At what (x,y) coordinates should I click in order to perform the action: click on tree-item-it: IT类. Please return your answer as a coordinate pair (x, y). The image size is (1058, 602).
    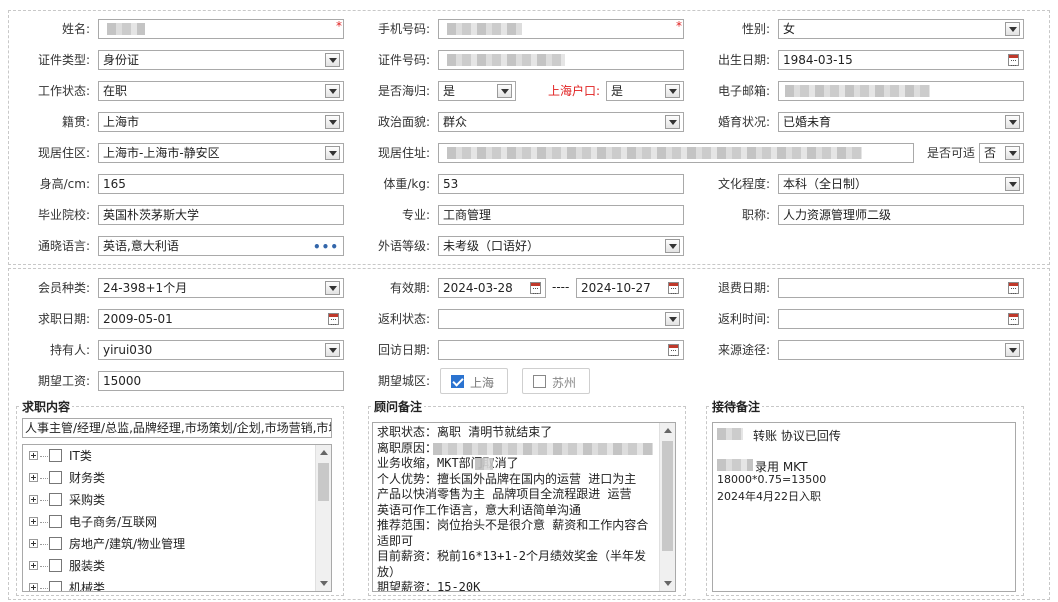
    Looking at the image, I should click on (169, 456).